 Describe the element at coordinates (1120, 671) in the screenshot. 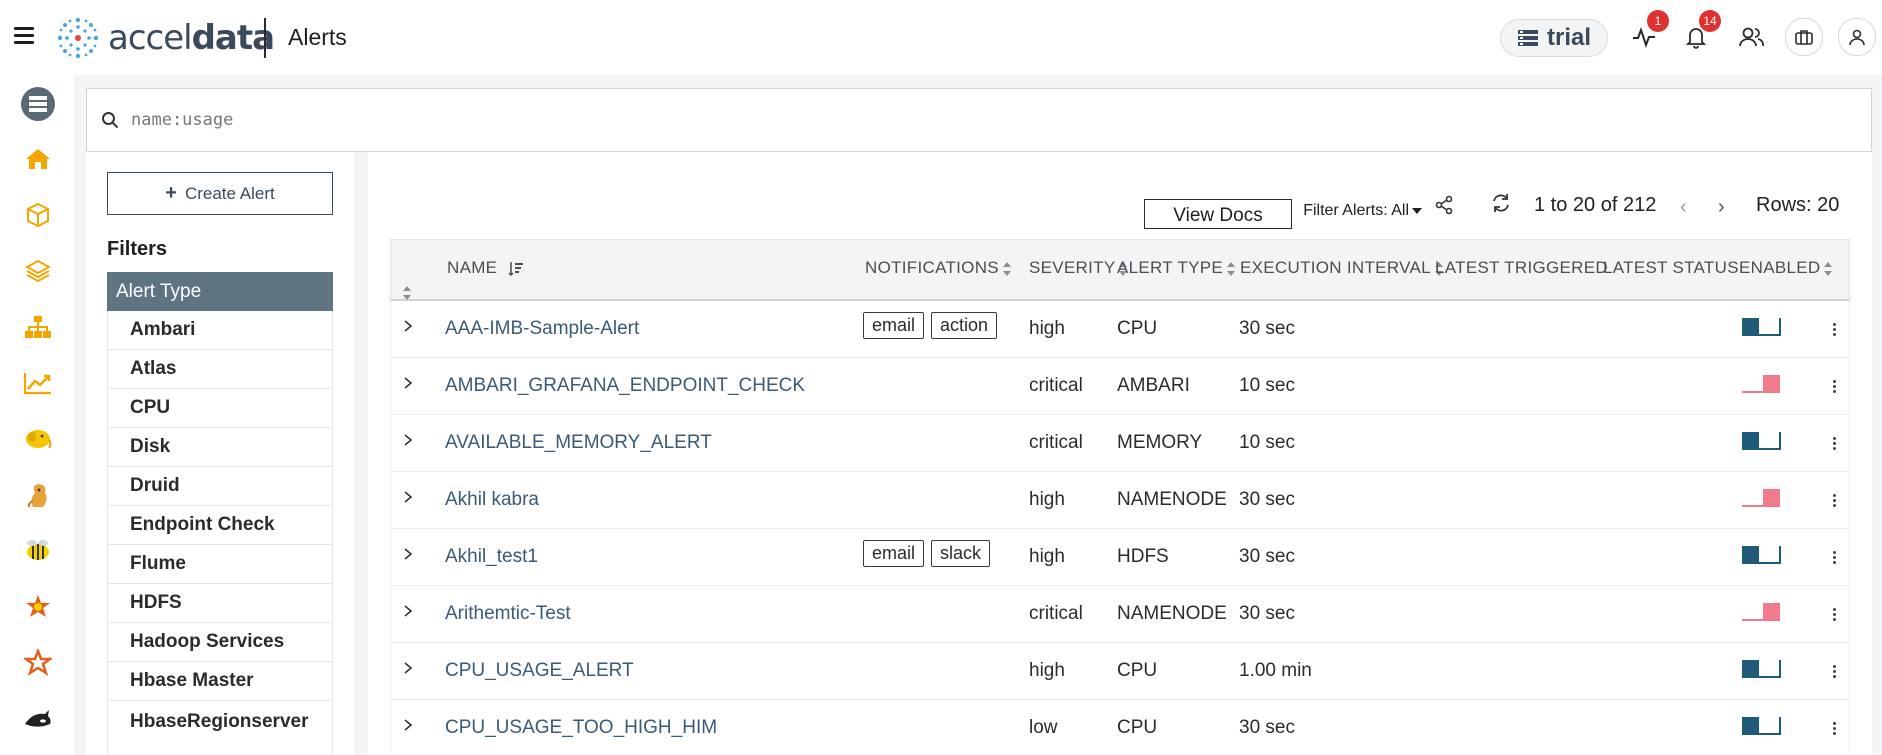

I see `table-row: CPU_USAGE_ALERT high CPU 1.00 min` at that location.